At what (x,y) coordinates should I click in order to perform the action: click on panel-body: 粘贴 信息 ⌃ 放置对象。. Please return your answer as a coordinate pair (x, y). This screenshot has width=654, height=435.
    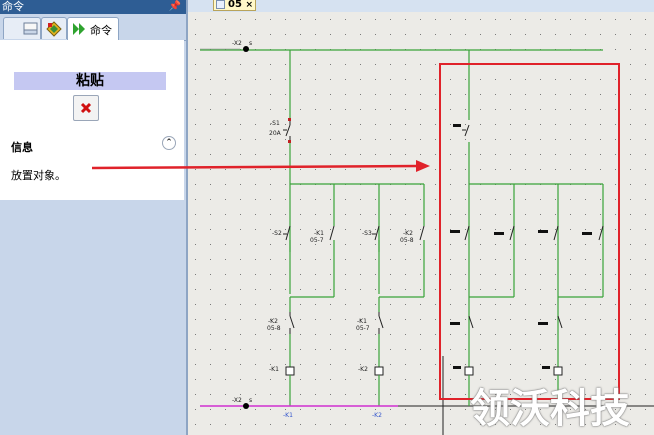
    Looking at the image, I should click on (92, 120).